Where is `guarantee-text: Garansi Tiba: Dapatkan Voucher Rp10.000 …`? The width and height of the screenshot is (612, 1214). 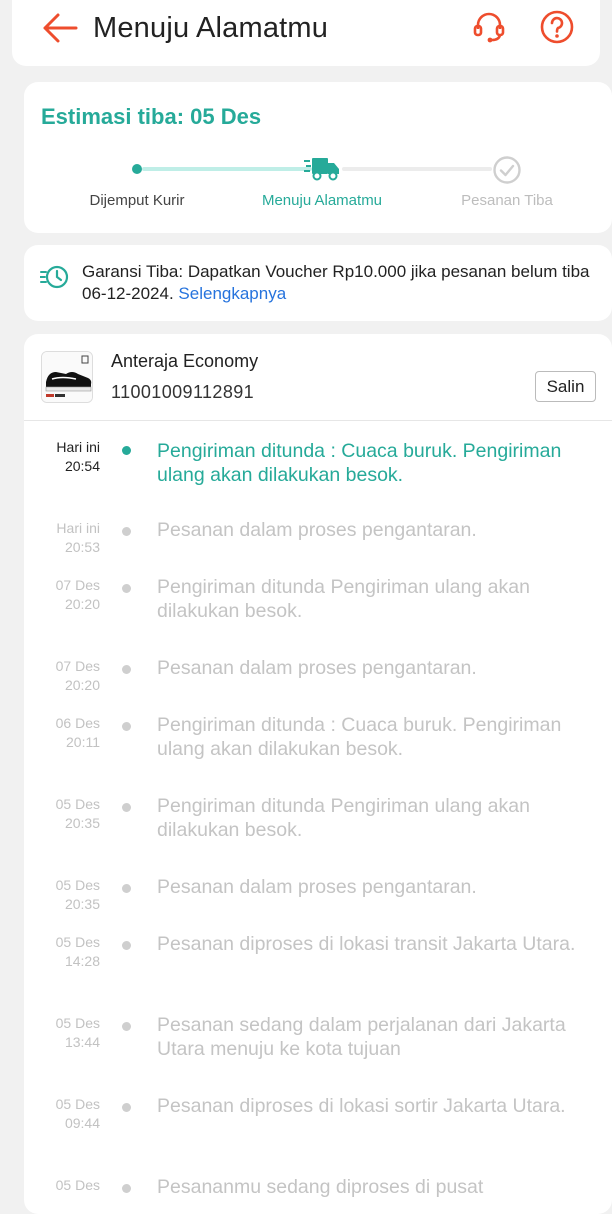
guarantee-text: Garansi Tiba: Dapatkan Voucher Rp10.000 … is located at coordinates (337, 283).